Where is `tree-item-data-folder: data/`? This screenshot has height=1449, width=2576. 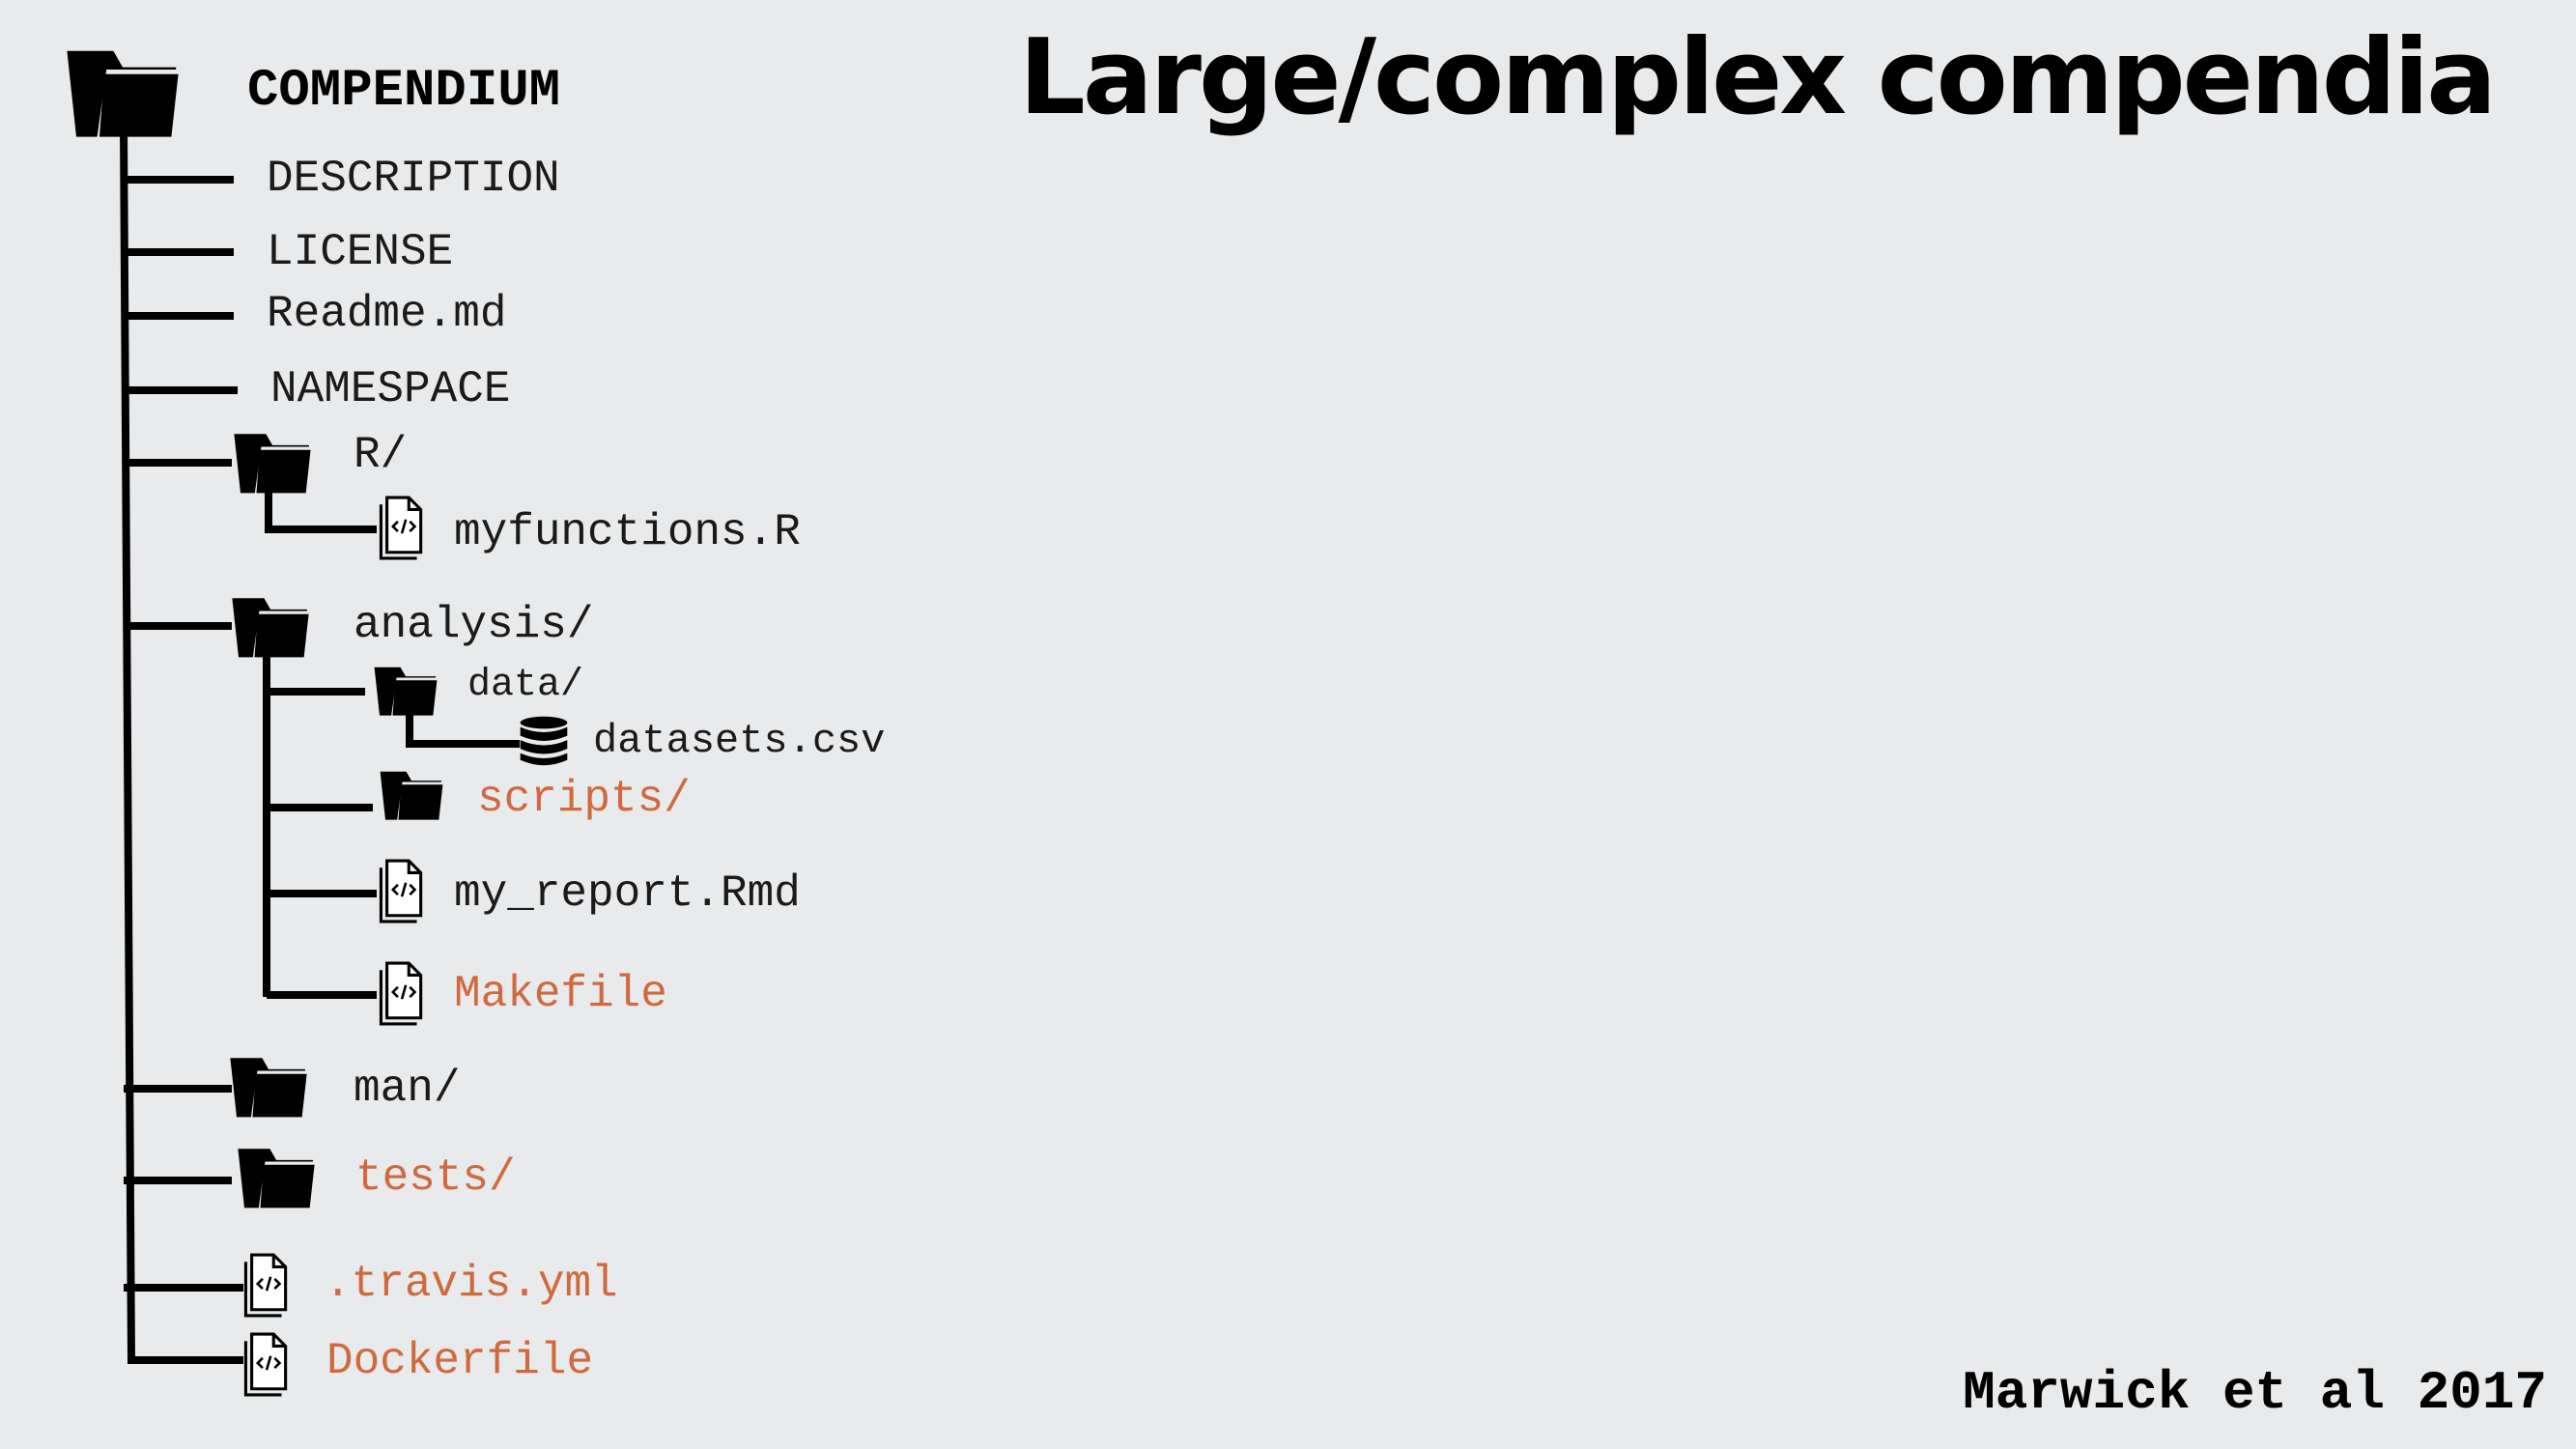 tree-item-data-folder: data/ is located at coordinates (525, 685).